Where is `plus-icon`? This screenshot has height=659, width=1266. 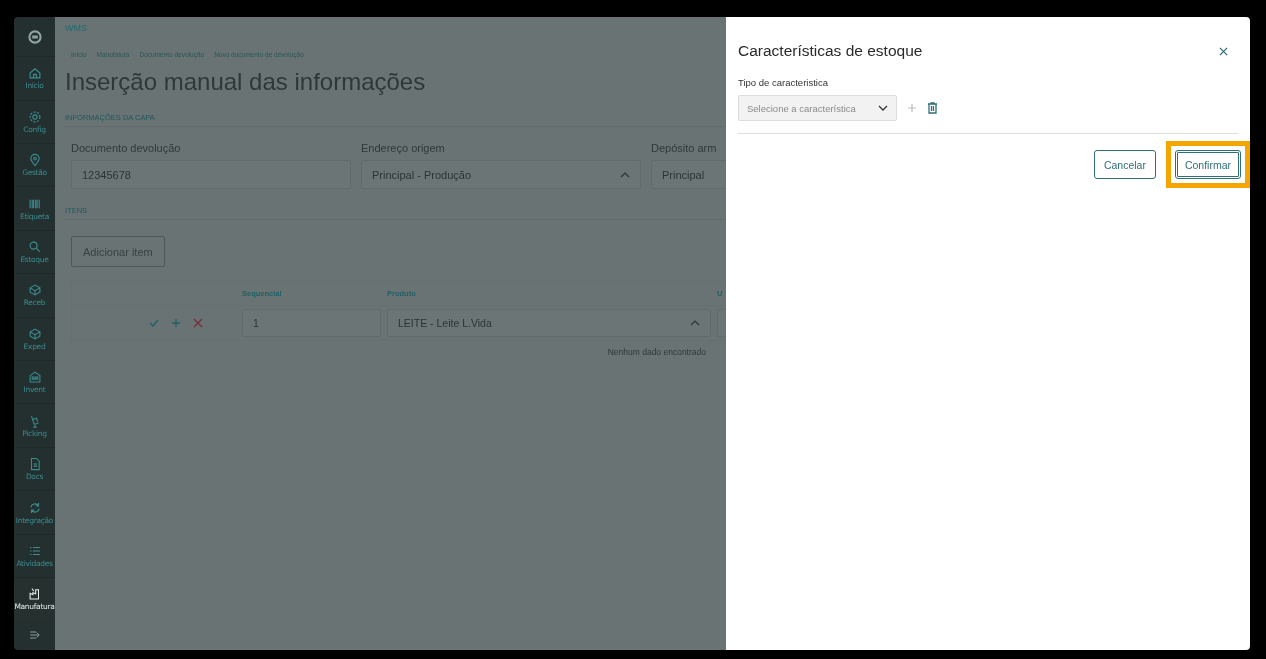
plus-icon is located at coordinates (176, 323).